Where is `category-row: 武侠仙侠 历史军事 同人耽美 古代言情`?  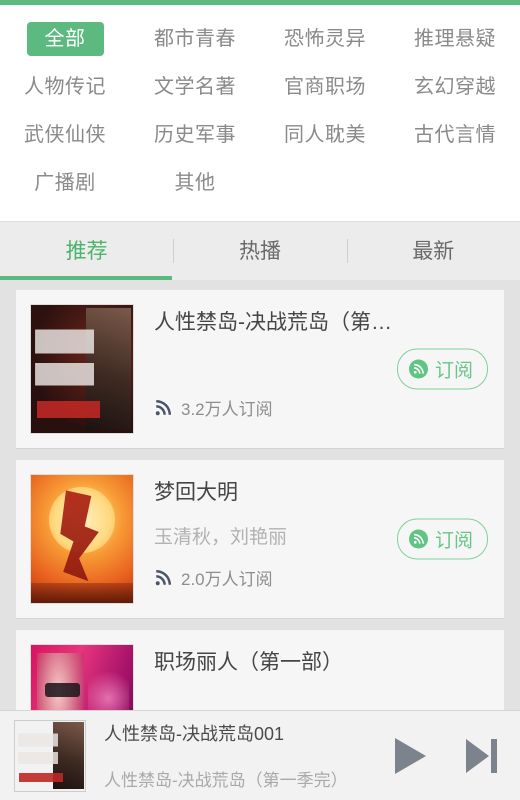
category-row: 武侠仙侠 历史军事 同人耽美 古代言情 is located at coordinates (260, 135).